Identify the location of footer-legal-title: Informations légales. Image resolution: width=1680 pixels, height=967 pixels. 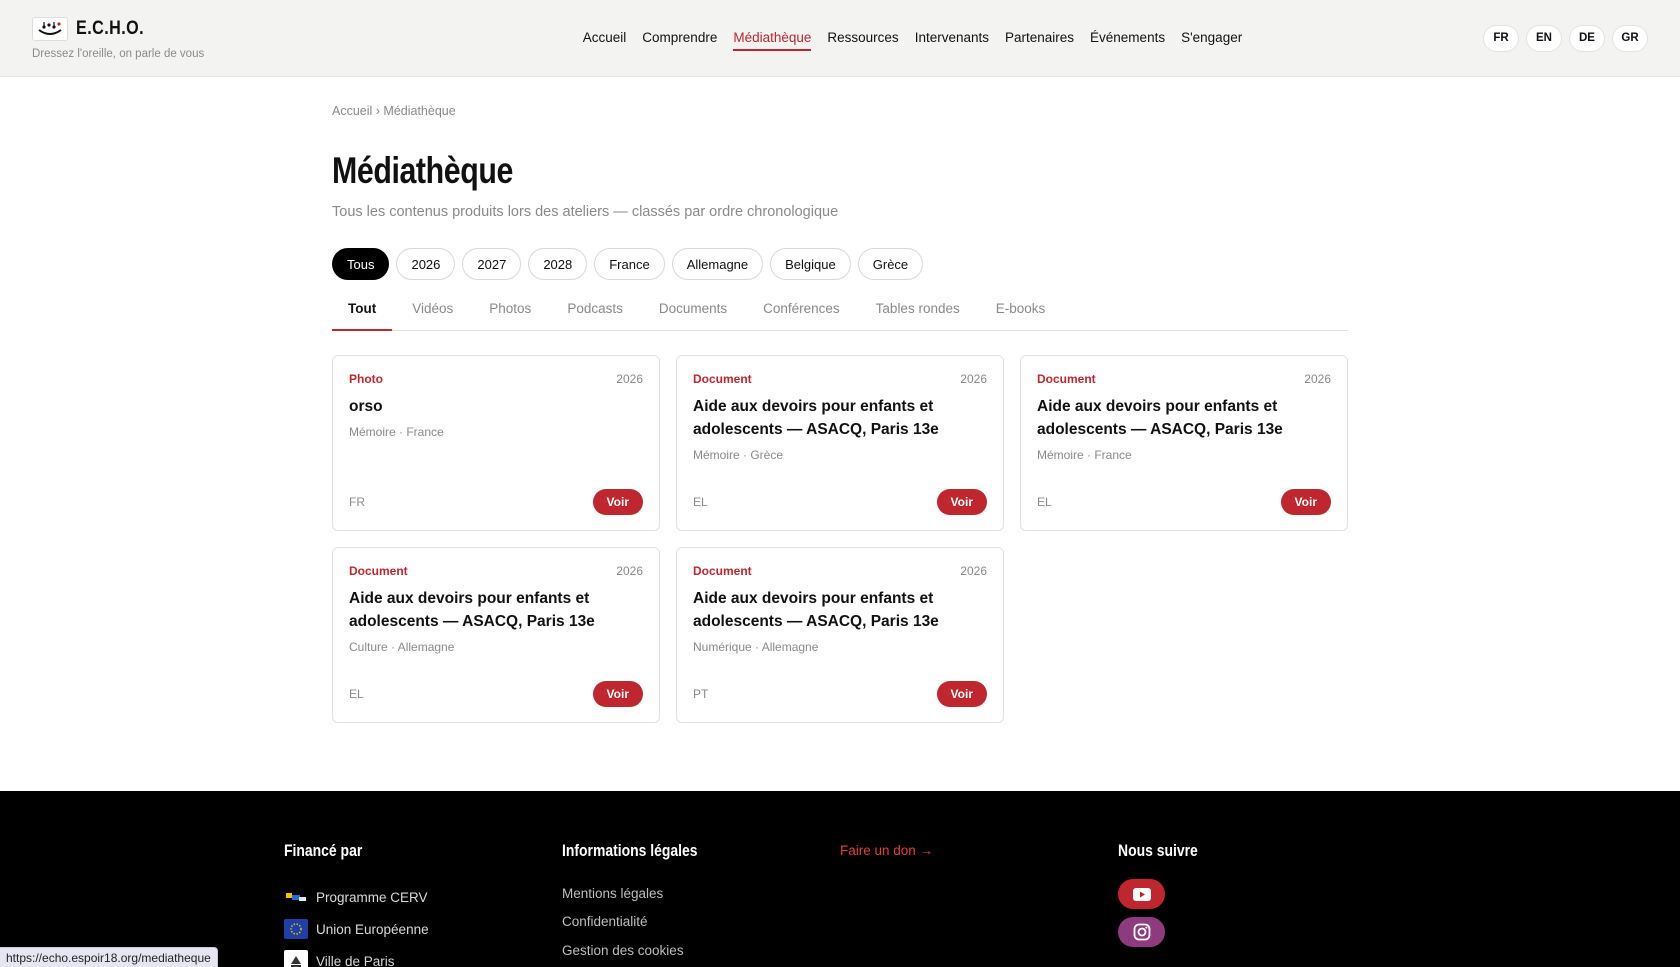
(630, 850).